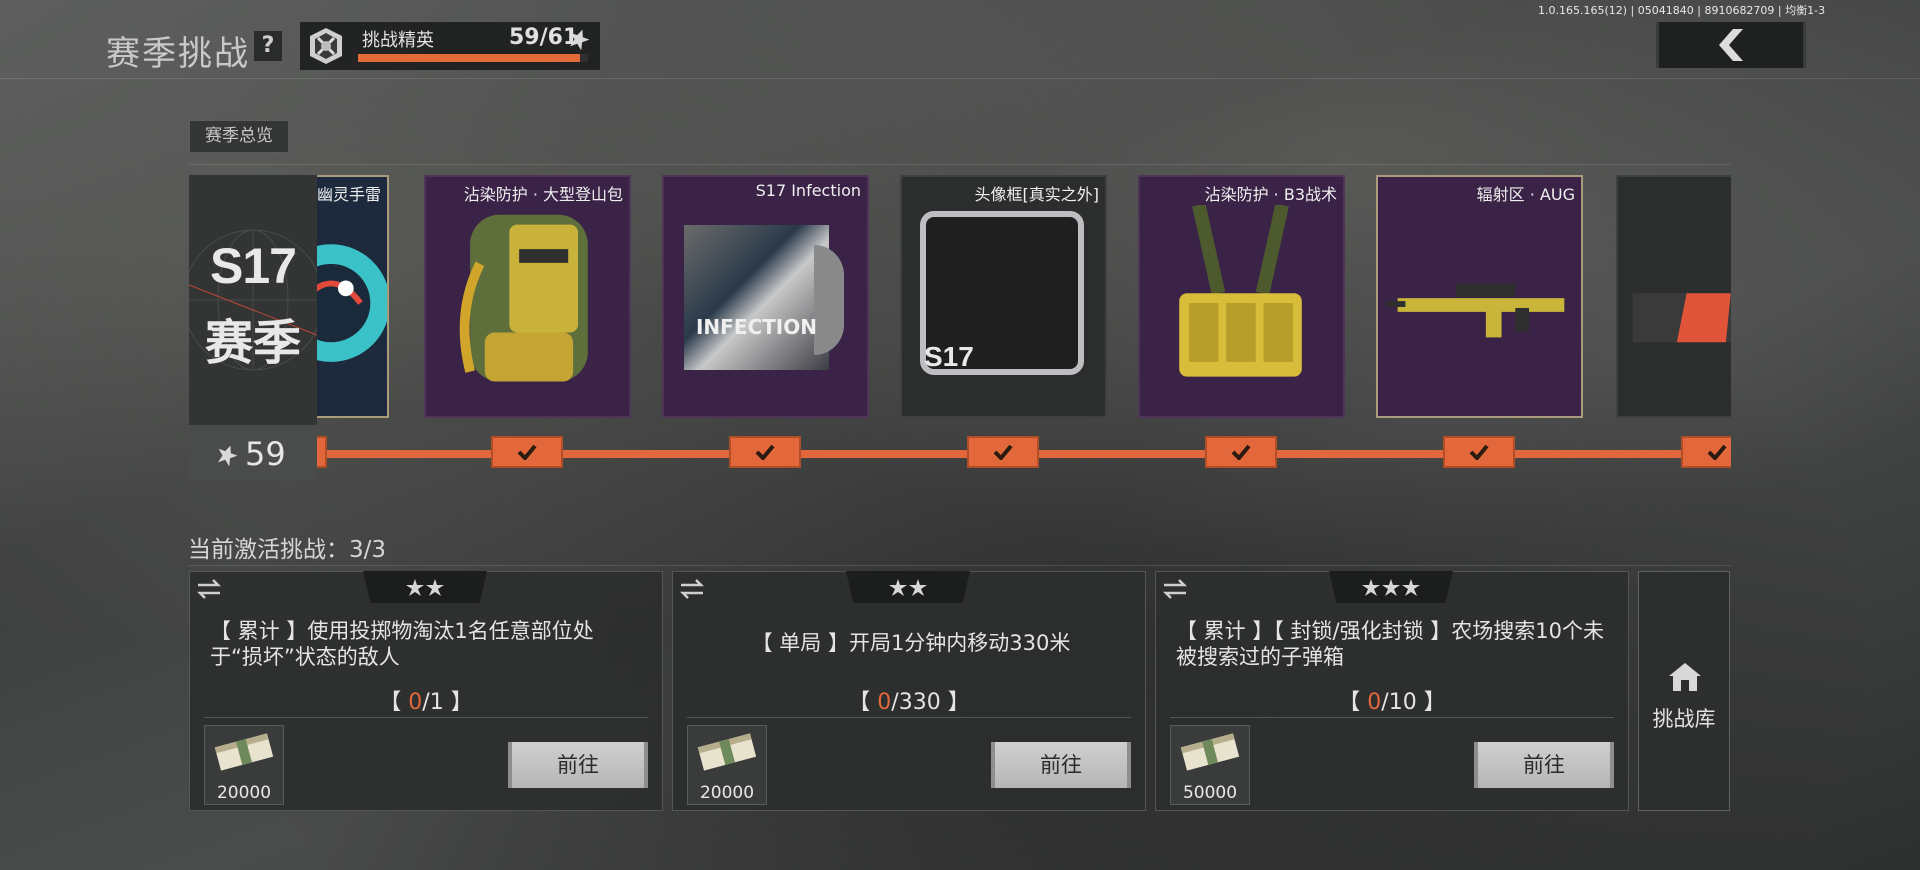 The image size is (1920, 870). What do you see at coordinates (765, 307) in the screenshot?
I see `infection-card-icon: INFECTION` at bounding box center [765, 307].